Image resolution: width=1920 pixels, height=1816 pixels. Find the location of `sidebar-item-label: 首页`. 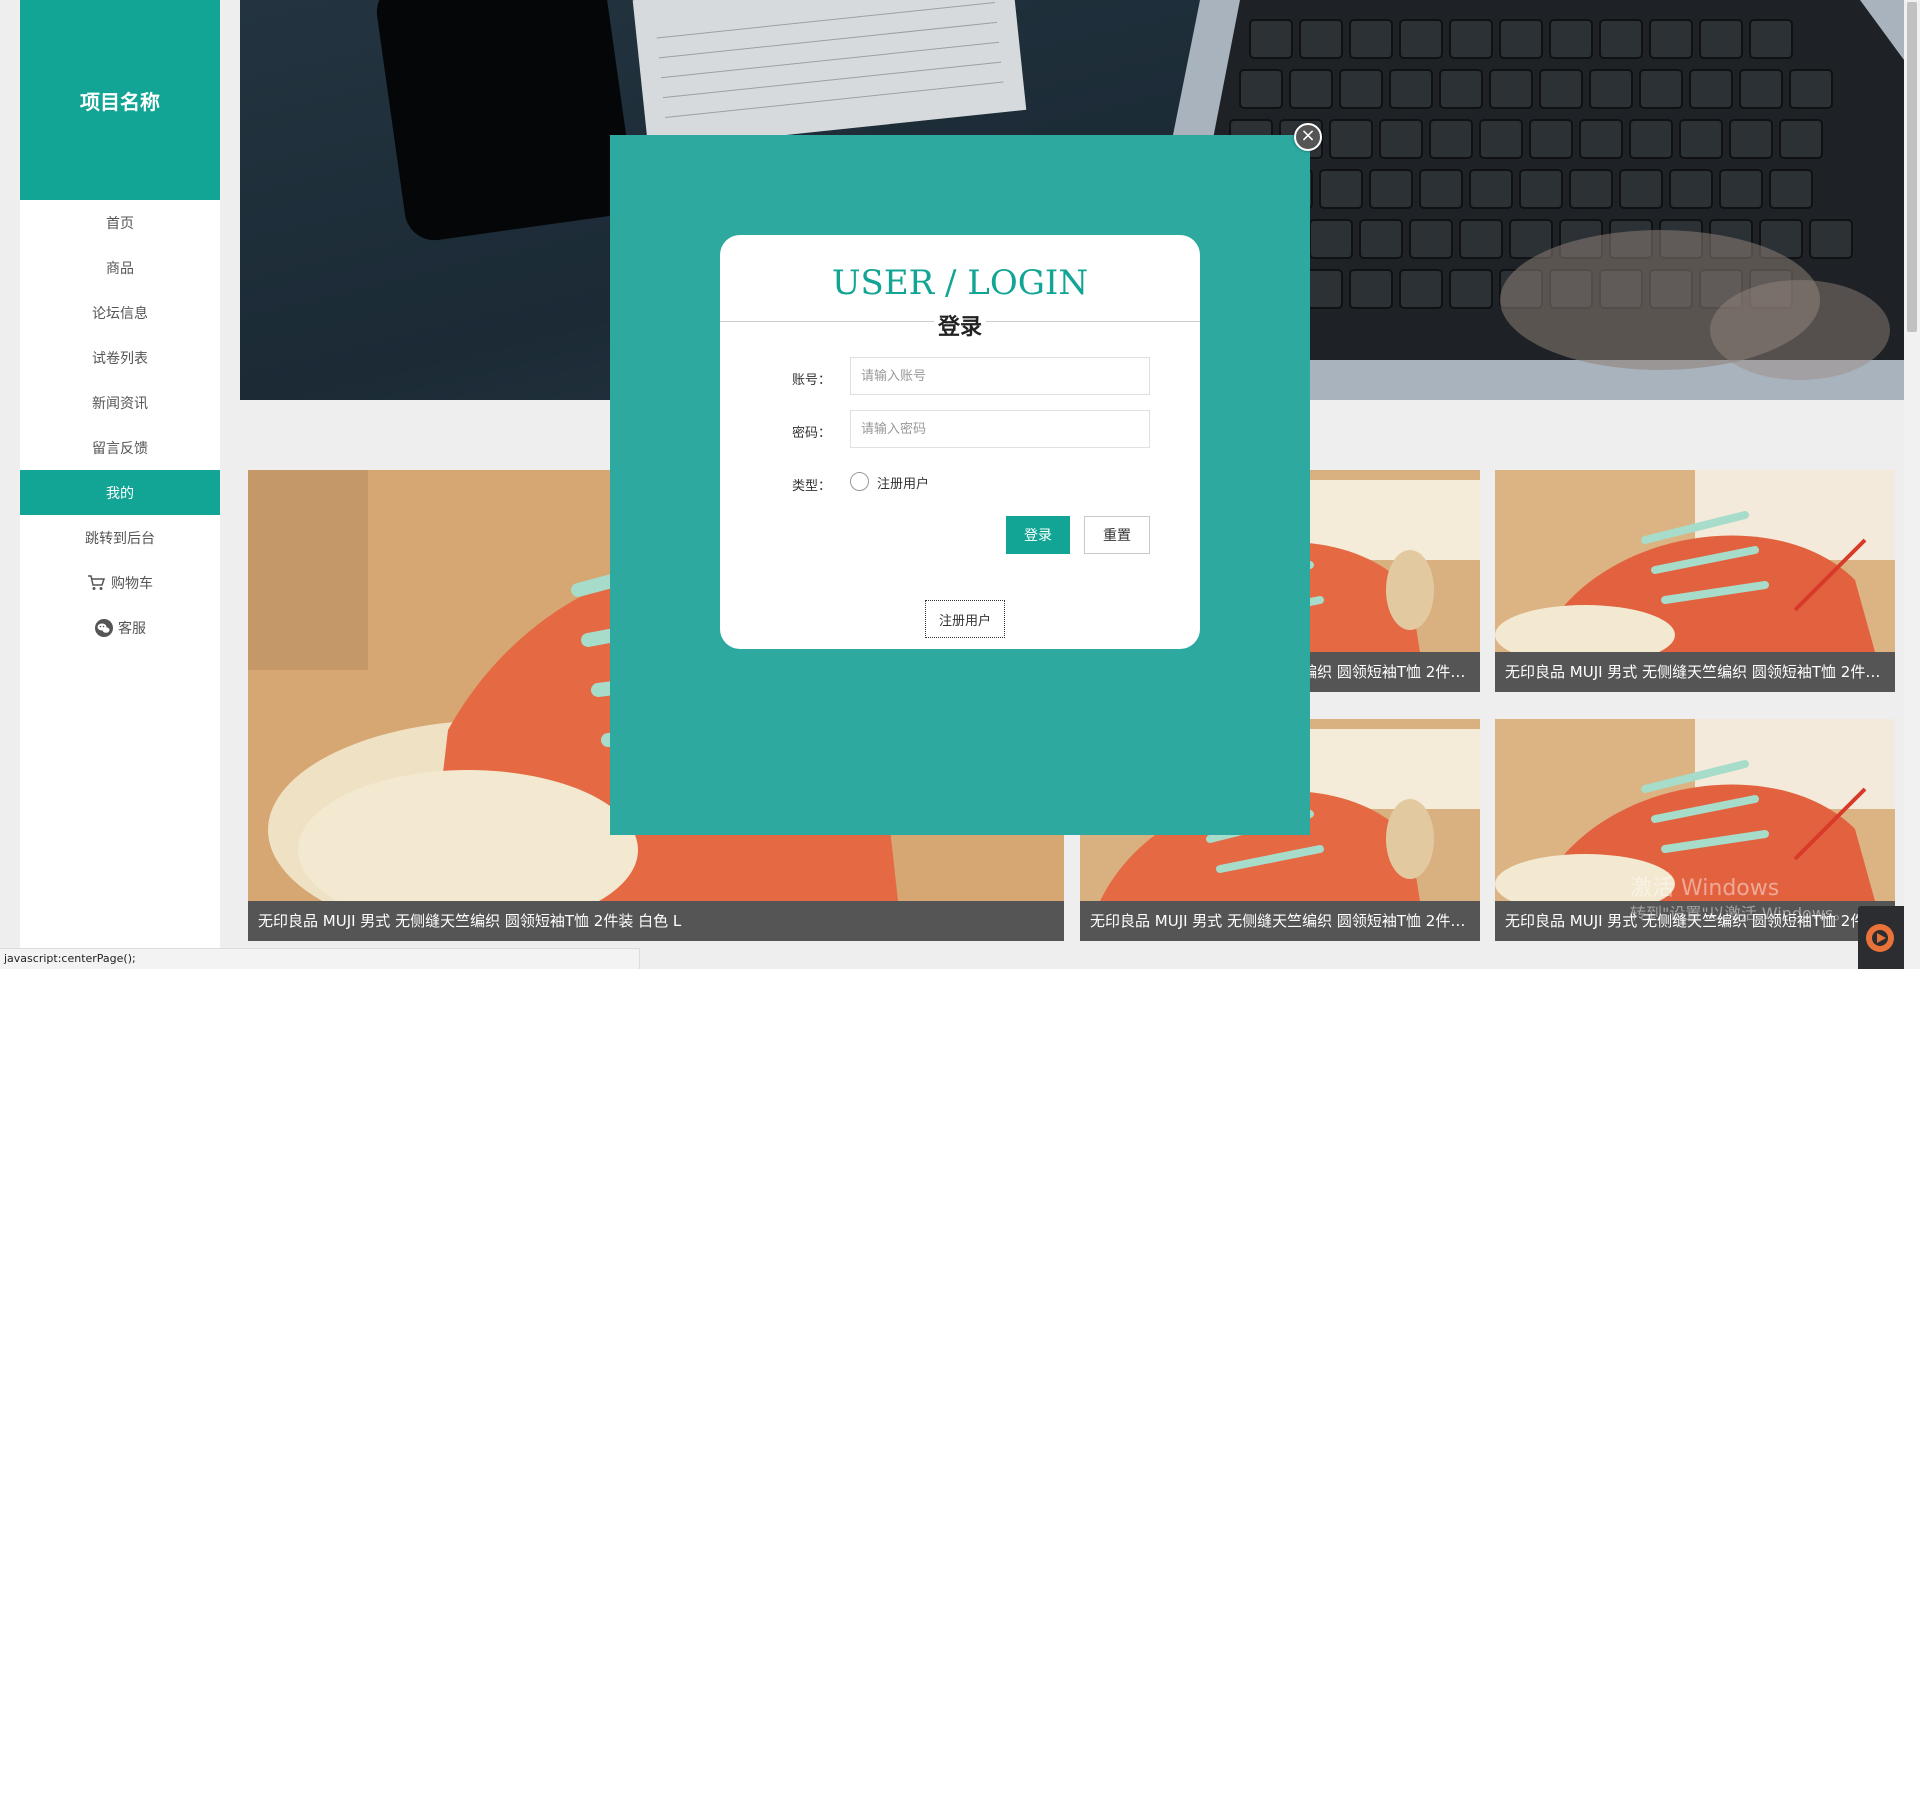

sidebar-item-label: 首页 is located at coordinates (120, 223).